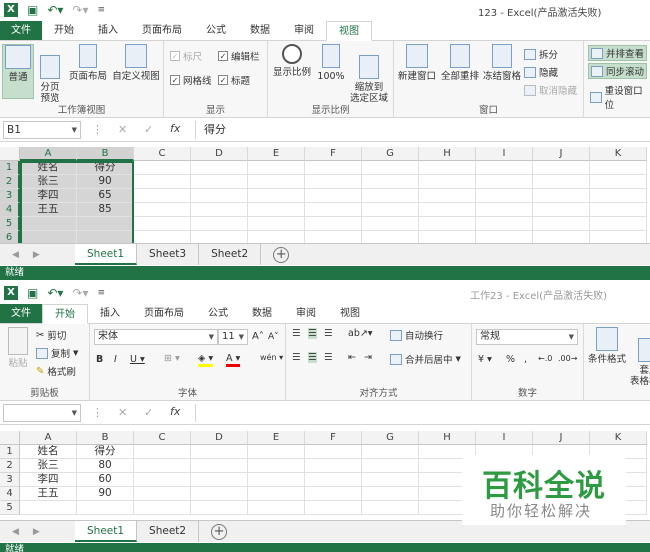 The image size is (650, 552). Describe the element at coordinates (292, 61) in the screenshot. I see `zoom-button: 显示比例` at that location.